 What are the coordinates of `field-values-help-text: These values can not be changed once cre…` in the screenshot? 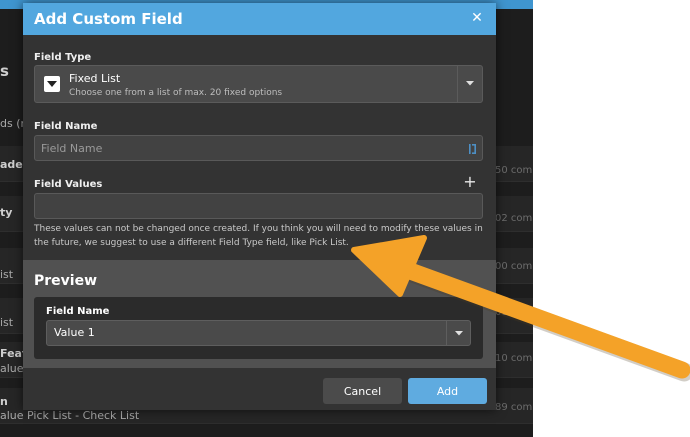 It's located at (258, 236).